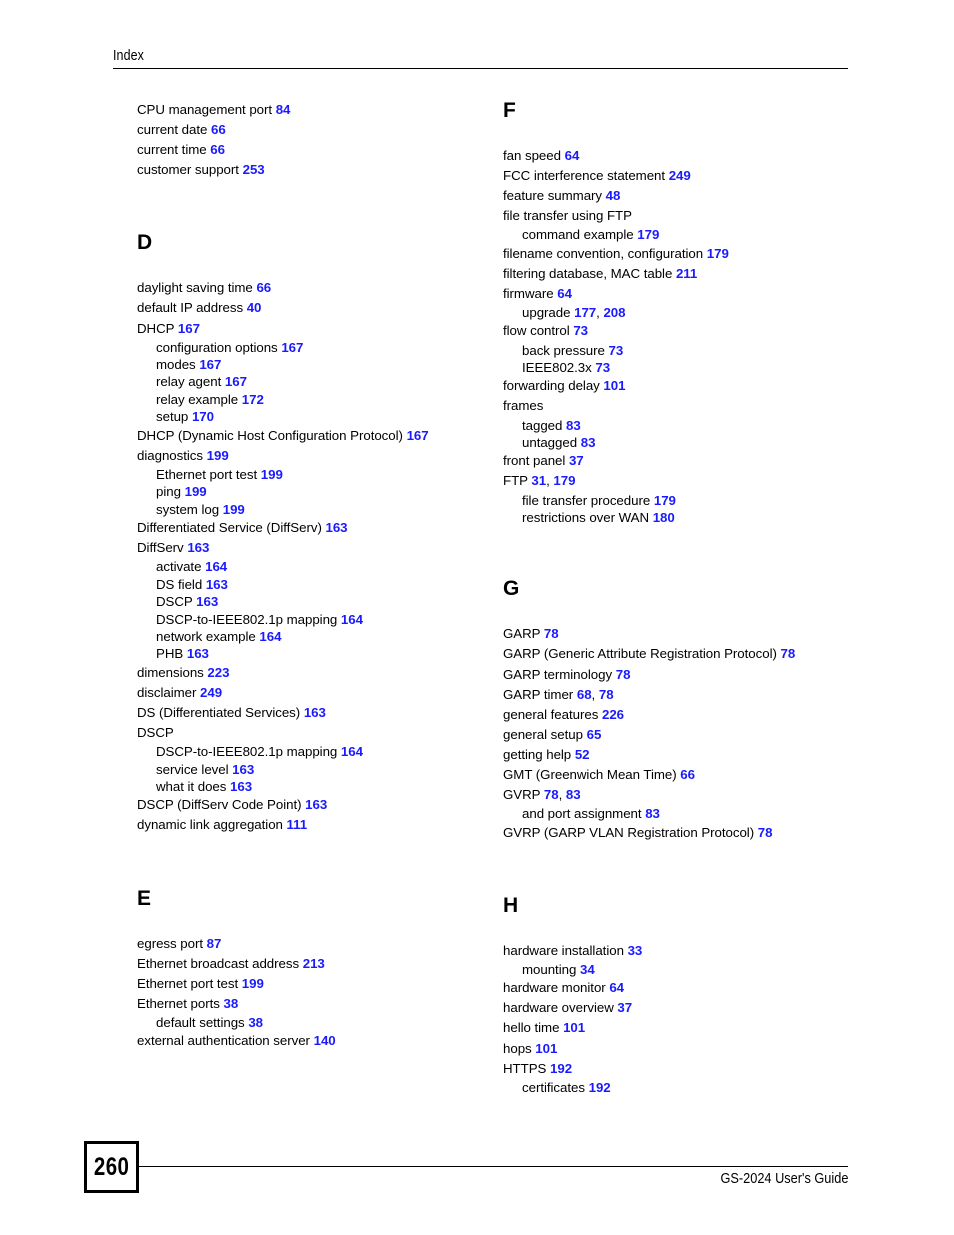  I want to click on page-reference: 68, so click(584, 694).